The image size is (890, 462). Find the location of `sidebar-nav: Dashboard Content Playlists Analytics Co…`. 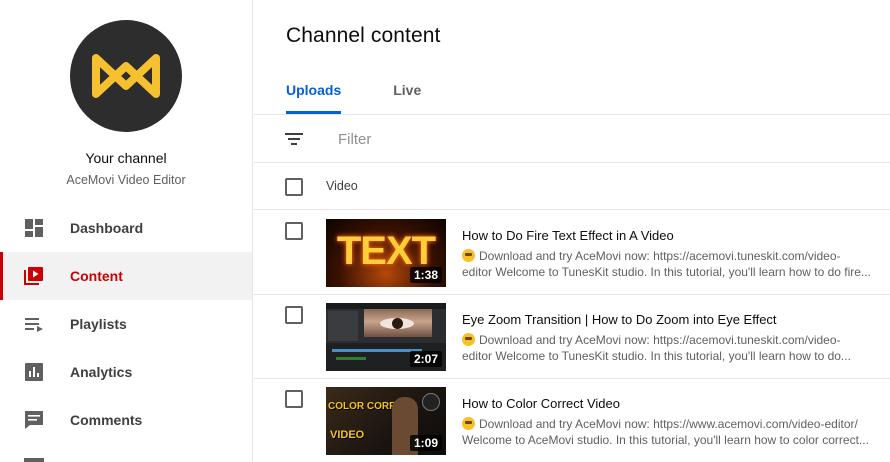

sidebar-nav: Dashboard Content Playlists Analytics Co… is located at coordinates (126, 324).